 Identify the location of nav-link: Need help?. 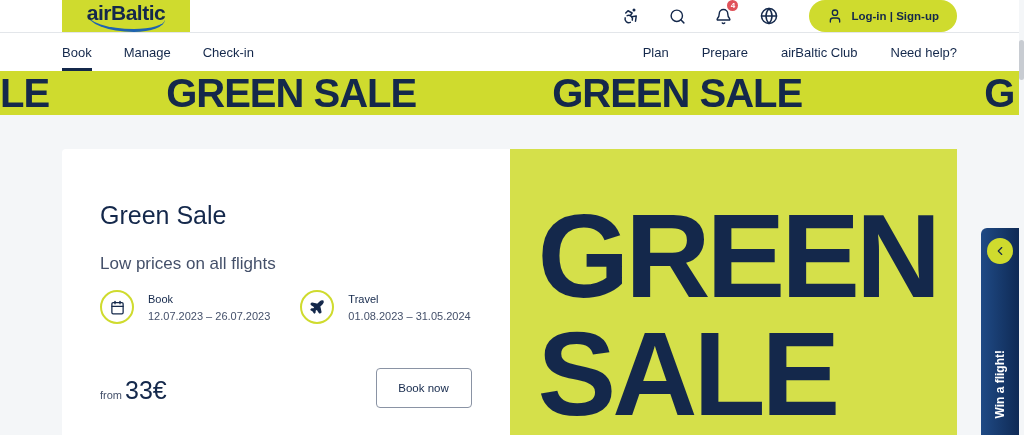
(923, 52).